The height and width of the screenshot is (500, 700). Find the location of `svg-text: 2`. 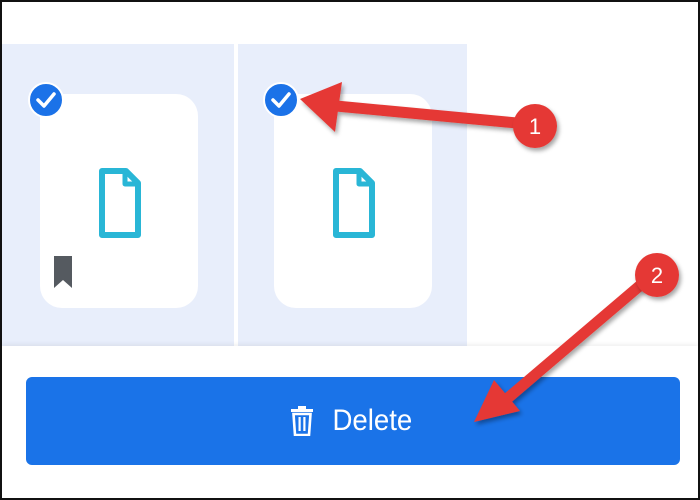

svg-text: 2 is located at coordinates (657, 275).